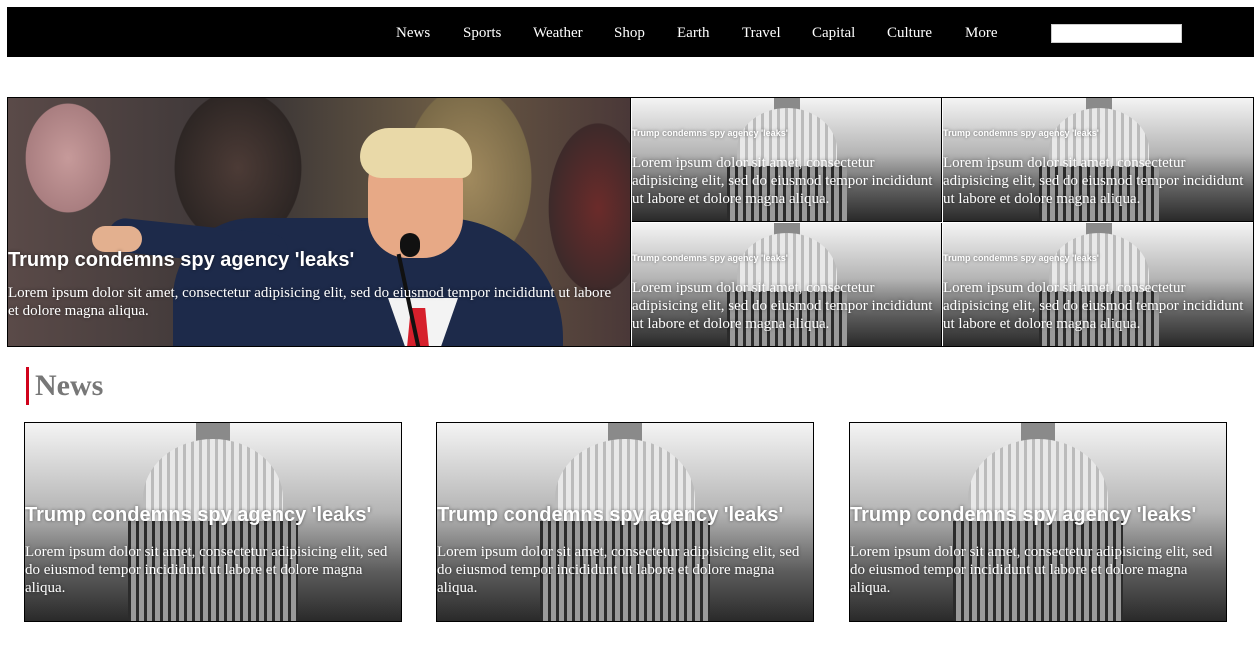  What do you see at coordinates (64, 386) in the screenshot?
I see `section-heading-news: News` at bounding box center [64, 386].